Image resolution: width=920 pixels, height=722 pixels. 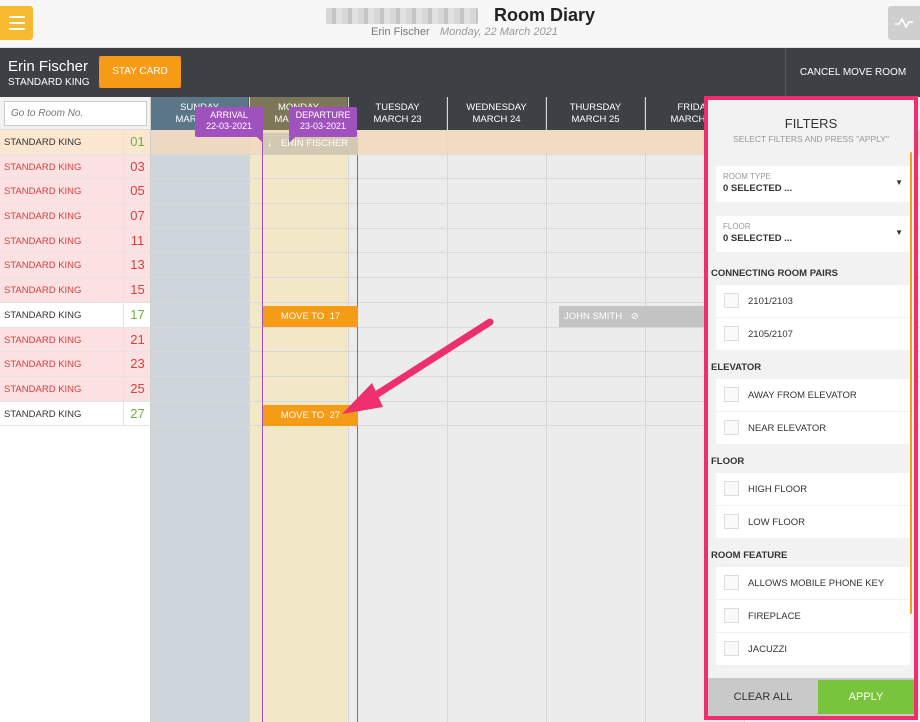 I want to click on floor-select-label: FLOOR, so click(x=737, y=226).